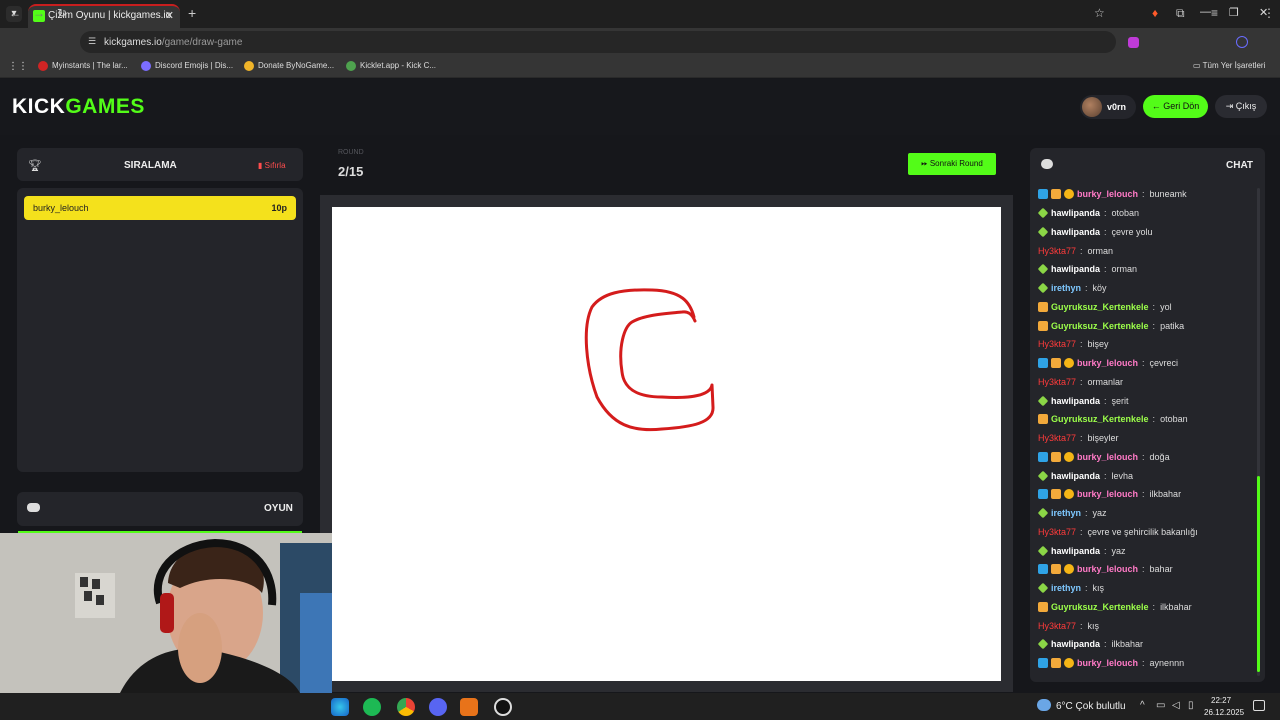 The image size is (1280, 720). I want to click on webcam-overlay, so click(166, 613).